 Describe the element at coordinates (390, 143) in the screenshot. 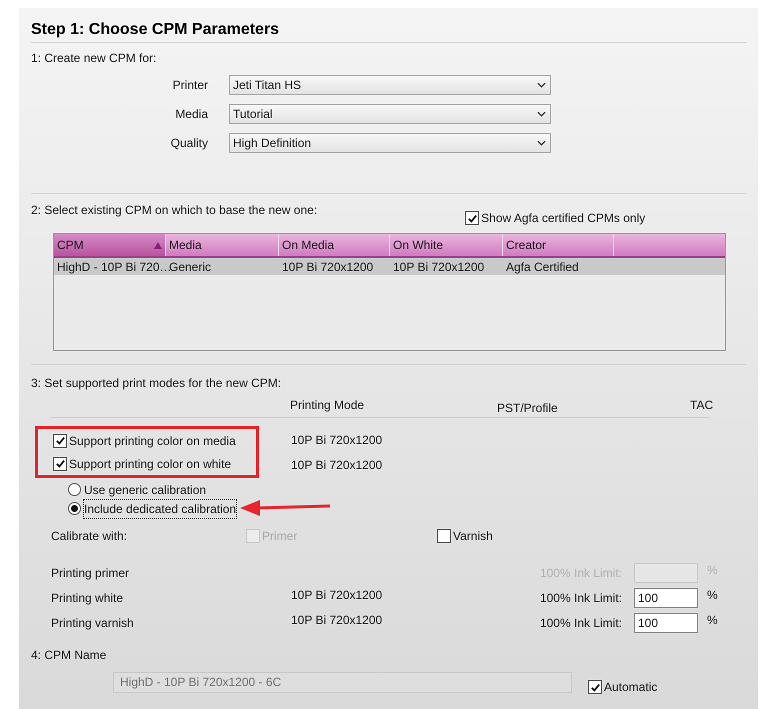

I see `dropdown: High Definition` at that location.